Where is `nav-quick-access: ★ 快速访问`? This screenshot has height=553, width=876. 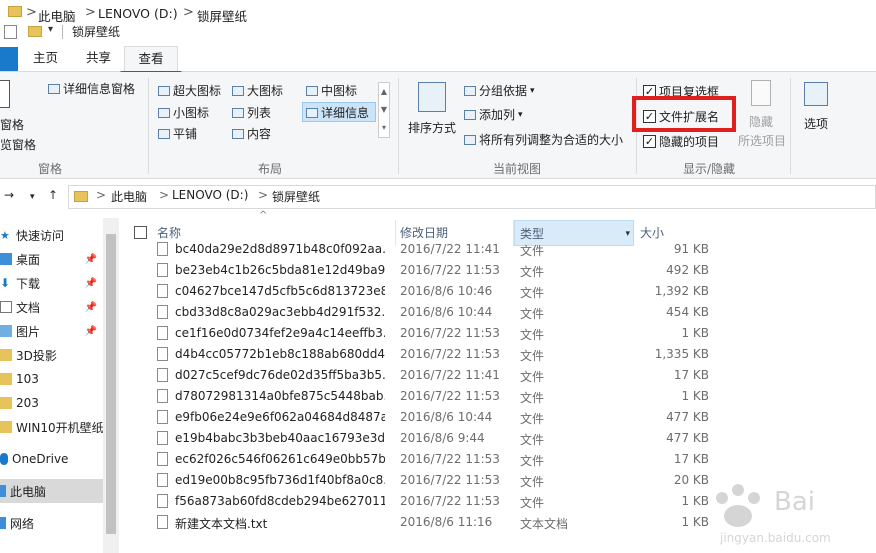 nav-quick-access: ★ 快速访问 is located at coordinates (51, 235).